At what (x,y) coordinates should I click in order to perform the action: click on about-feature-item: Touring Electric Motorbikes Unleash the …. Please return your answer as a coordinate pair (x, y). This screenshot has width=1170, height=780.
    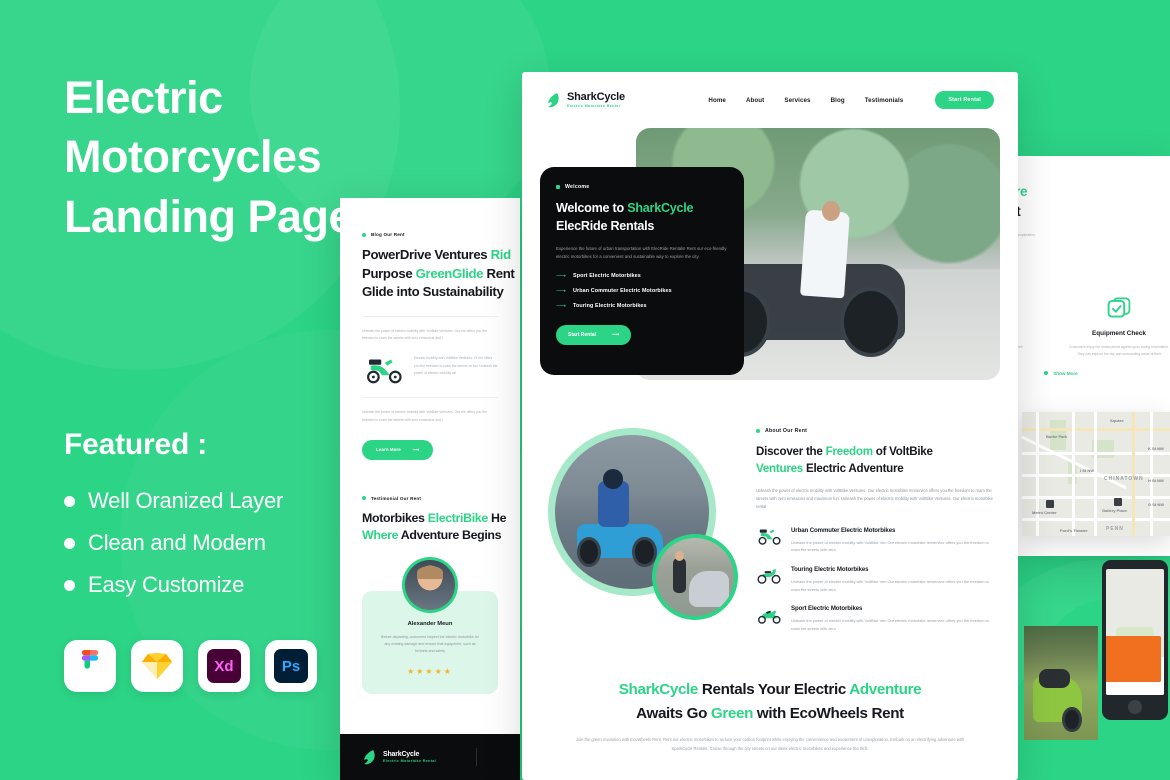
    Looking at the image, I should click on (876, 579).